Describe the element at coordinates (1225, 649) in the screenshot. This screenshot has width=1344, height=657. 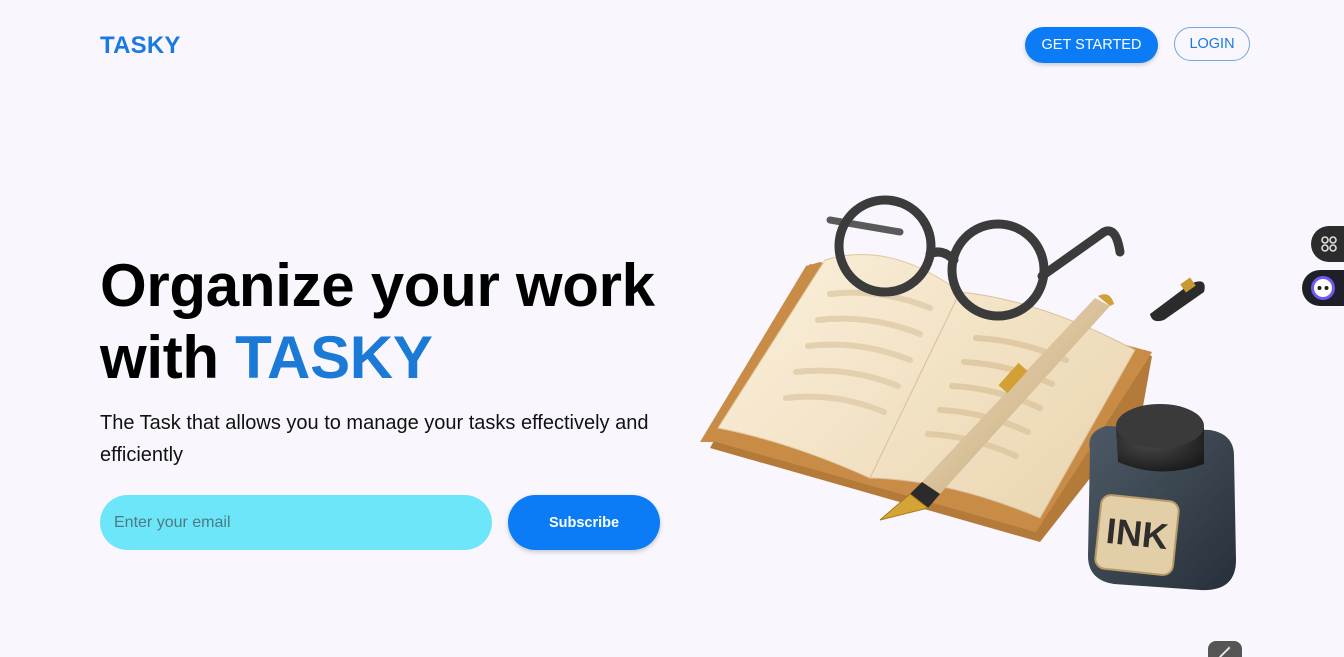
I see `magic-wand-icon` at that location.